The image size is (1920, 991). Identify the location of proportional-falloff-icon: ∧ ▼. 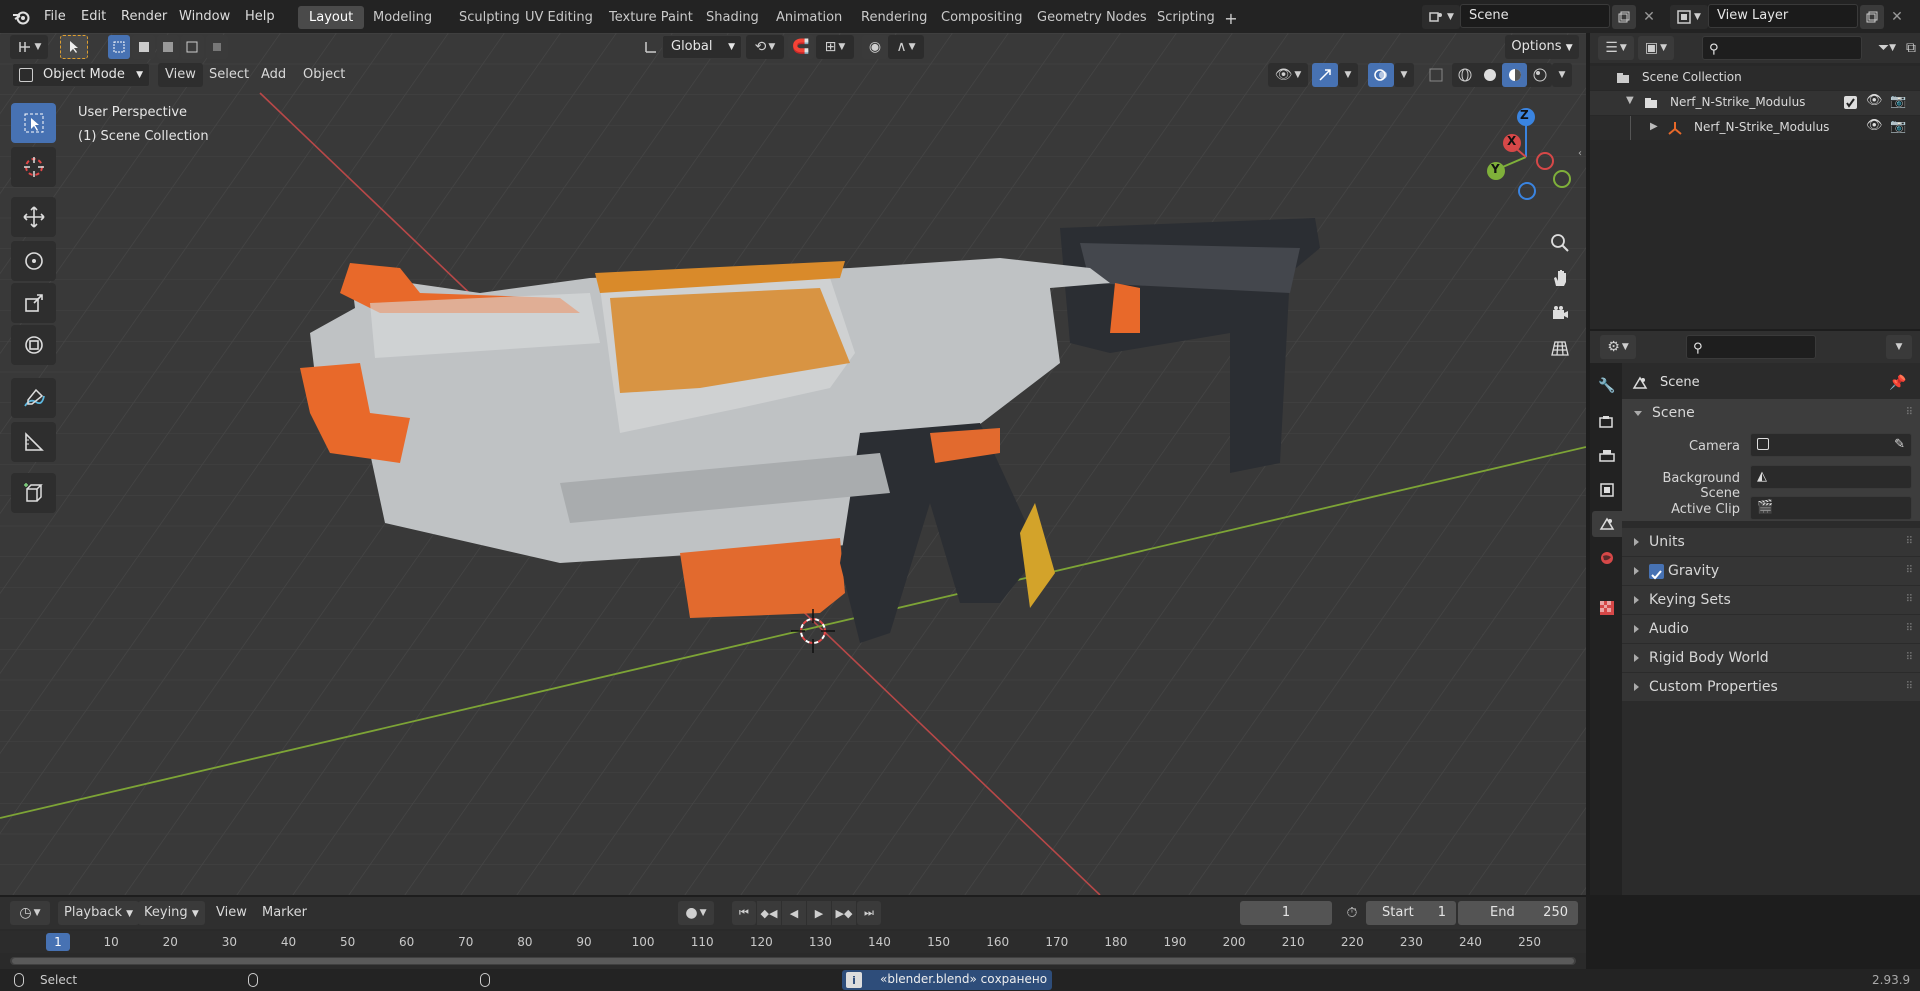
(906, 47).